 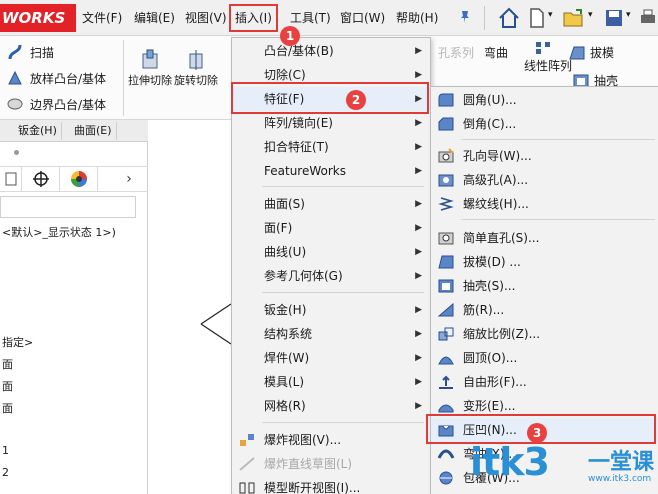 What do you see at coordinates (68, 207) in the screenshot?
I see `tree-filter-input` at bounding box center [68, 207].